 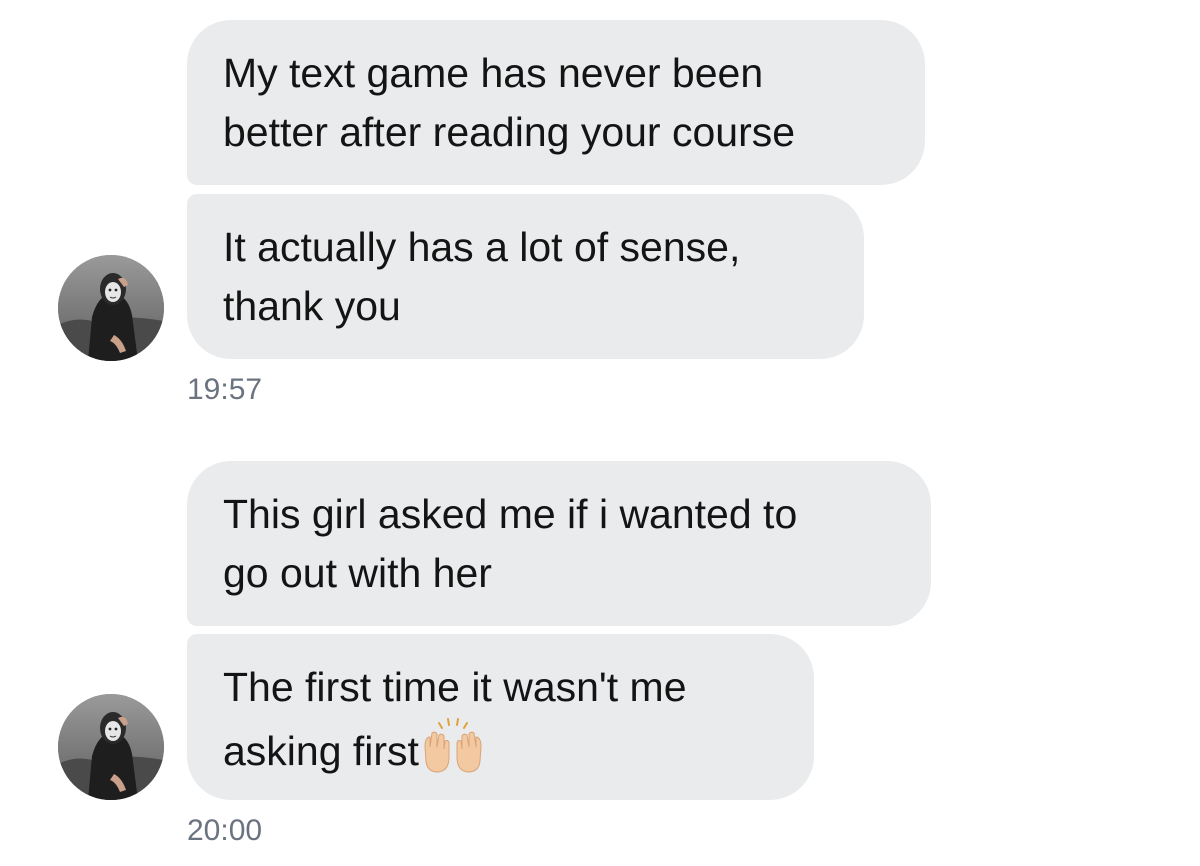 What do you see at coordinates (510, 514) in the screenshot?
I see `message-text-line: This girl asked me if i wanted to` at bounding box center [510, 514].